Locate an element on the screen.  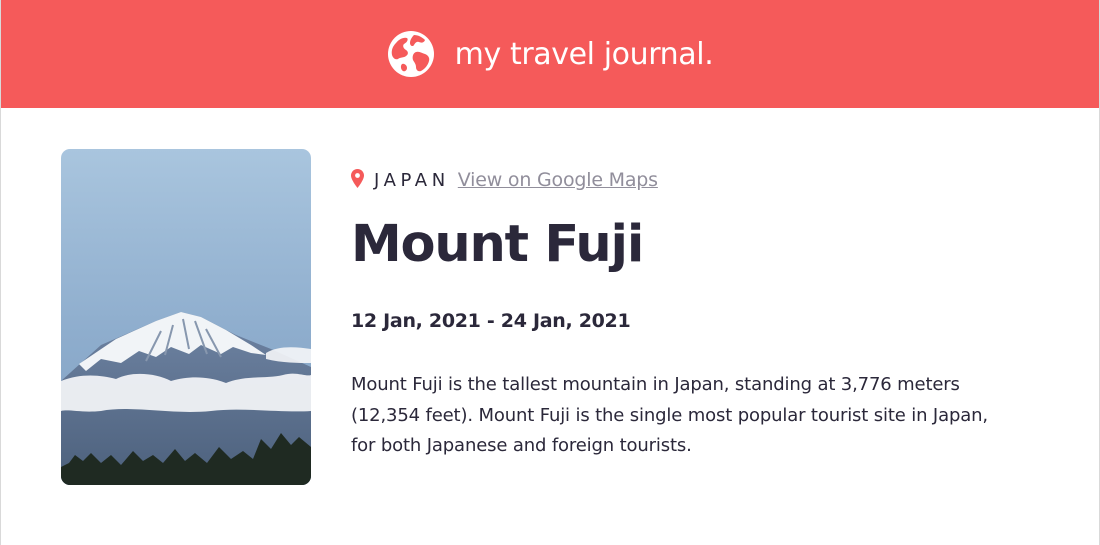
country-label: JAPAN is located at coordinates (412, 180).